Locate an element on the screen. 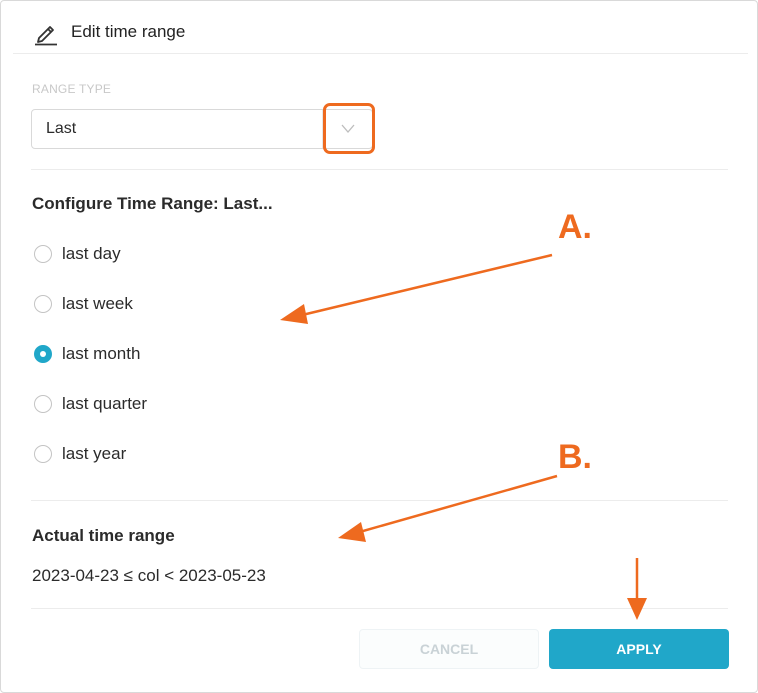 This screenshot has width=758, height=693. apply-button: APPLY is located at coordinates (639, 649).